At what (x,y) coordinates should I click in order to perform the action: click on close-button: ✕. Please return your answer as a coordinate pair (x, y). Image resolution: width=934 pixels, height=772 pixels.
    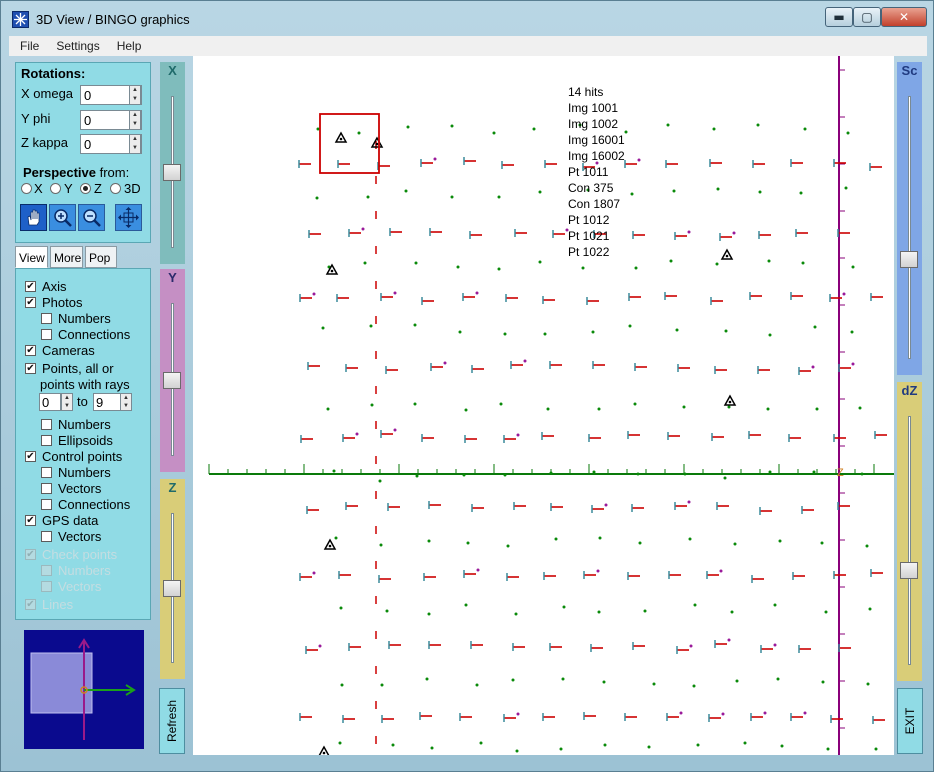
    Looking at the image, I should click on (904, 17).